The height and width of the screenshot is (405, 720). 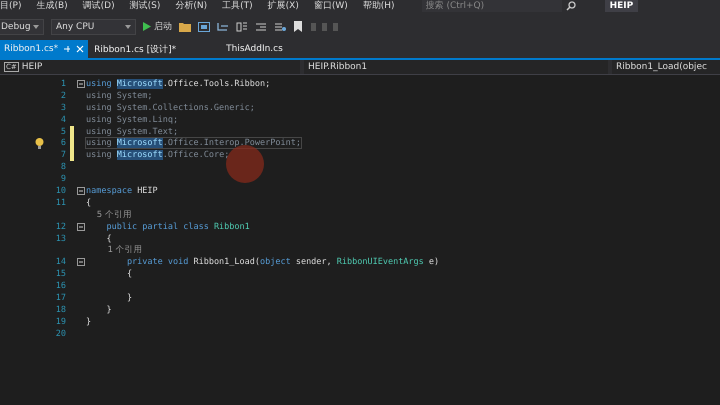 I want to click on menu-item: 目(P), so click(x=11, y=6).